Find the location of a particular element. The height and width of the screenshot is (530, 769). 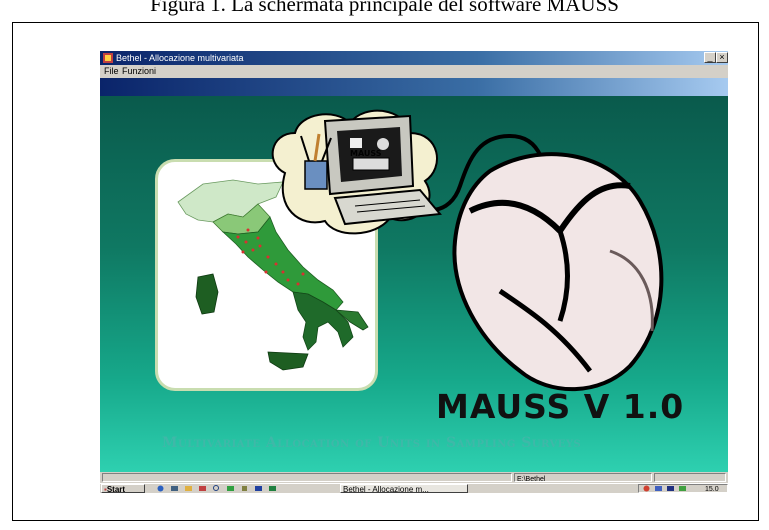

close-button: × is located at coordinates (722, 57).